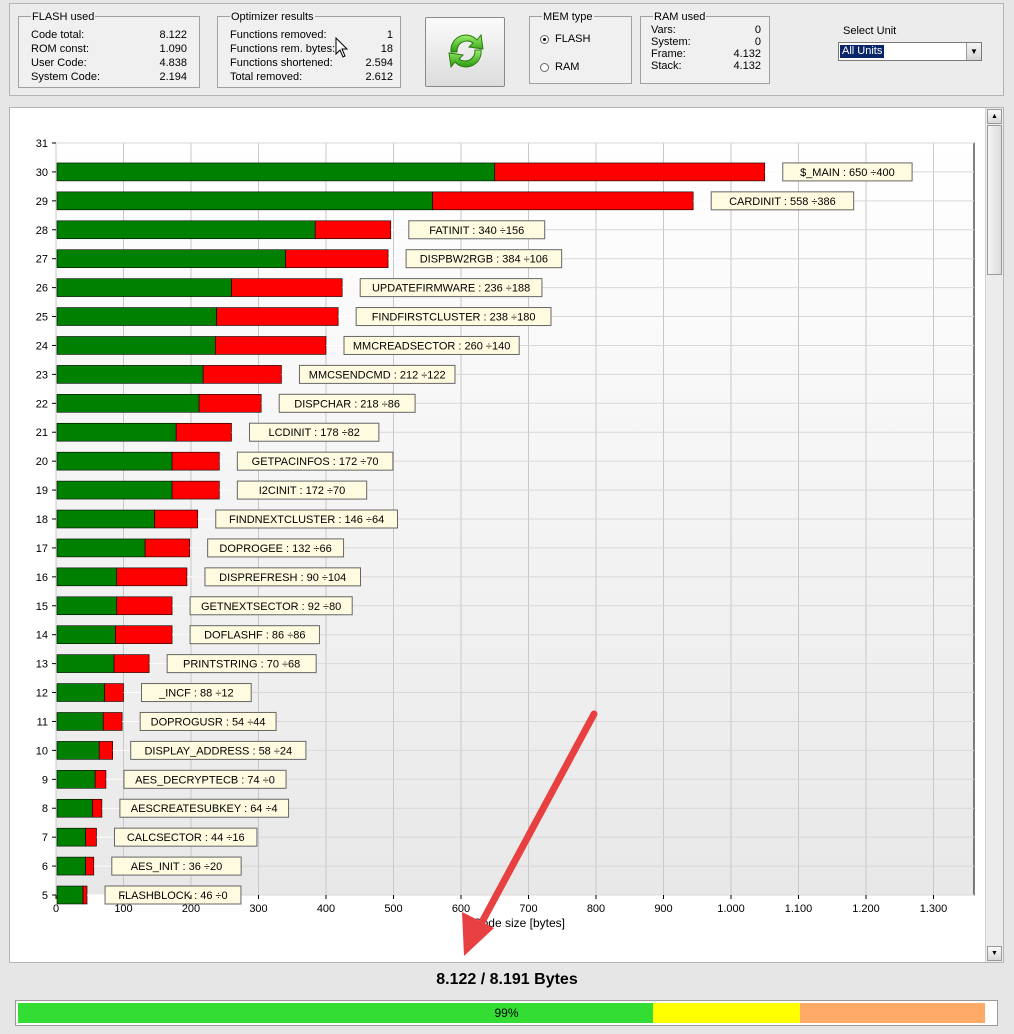 The image size is (1014, 1034). I want to click on annotation-arrow, so click(530, 833).